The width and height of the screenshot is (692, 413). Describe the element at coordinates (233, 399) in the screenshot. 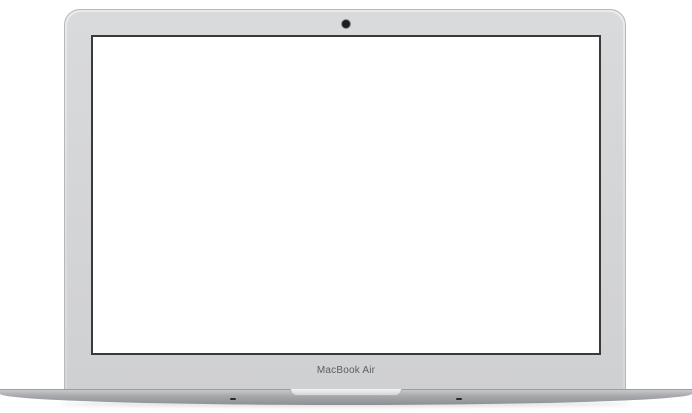

I see `left-foot` at that location.